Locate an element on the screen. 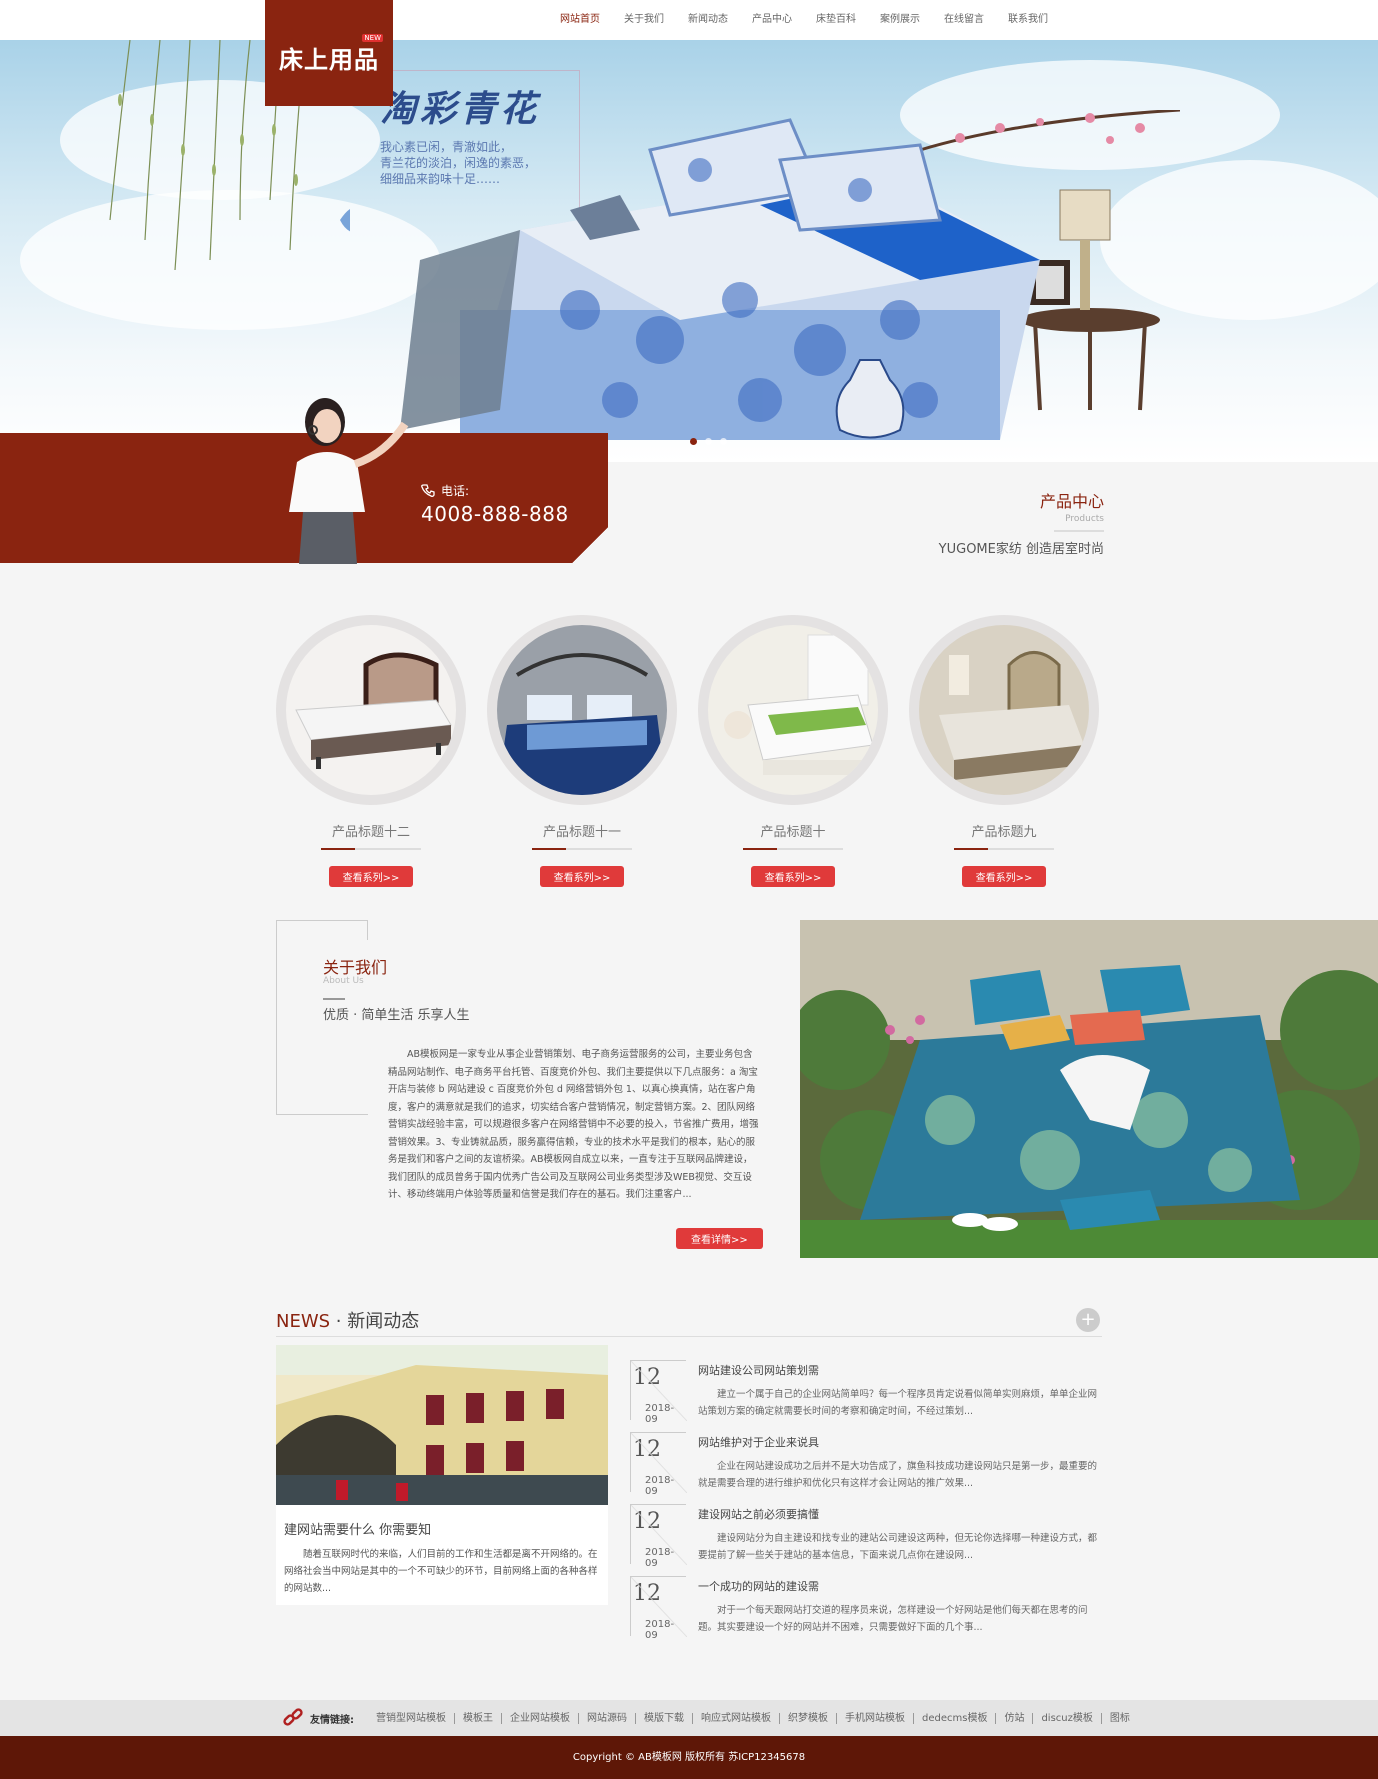  product-image-blue-bedding is located at coordinates (582, 710).